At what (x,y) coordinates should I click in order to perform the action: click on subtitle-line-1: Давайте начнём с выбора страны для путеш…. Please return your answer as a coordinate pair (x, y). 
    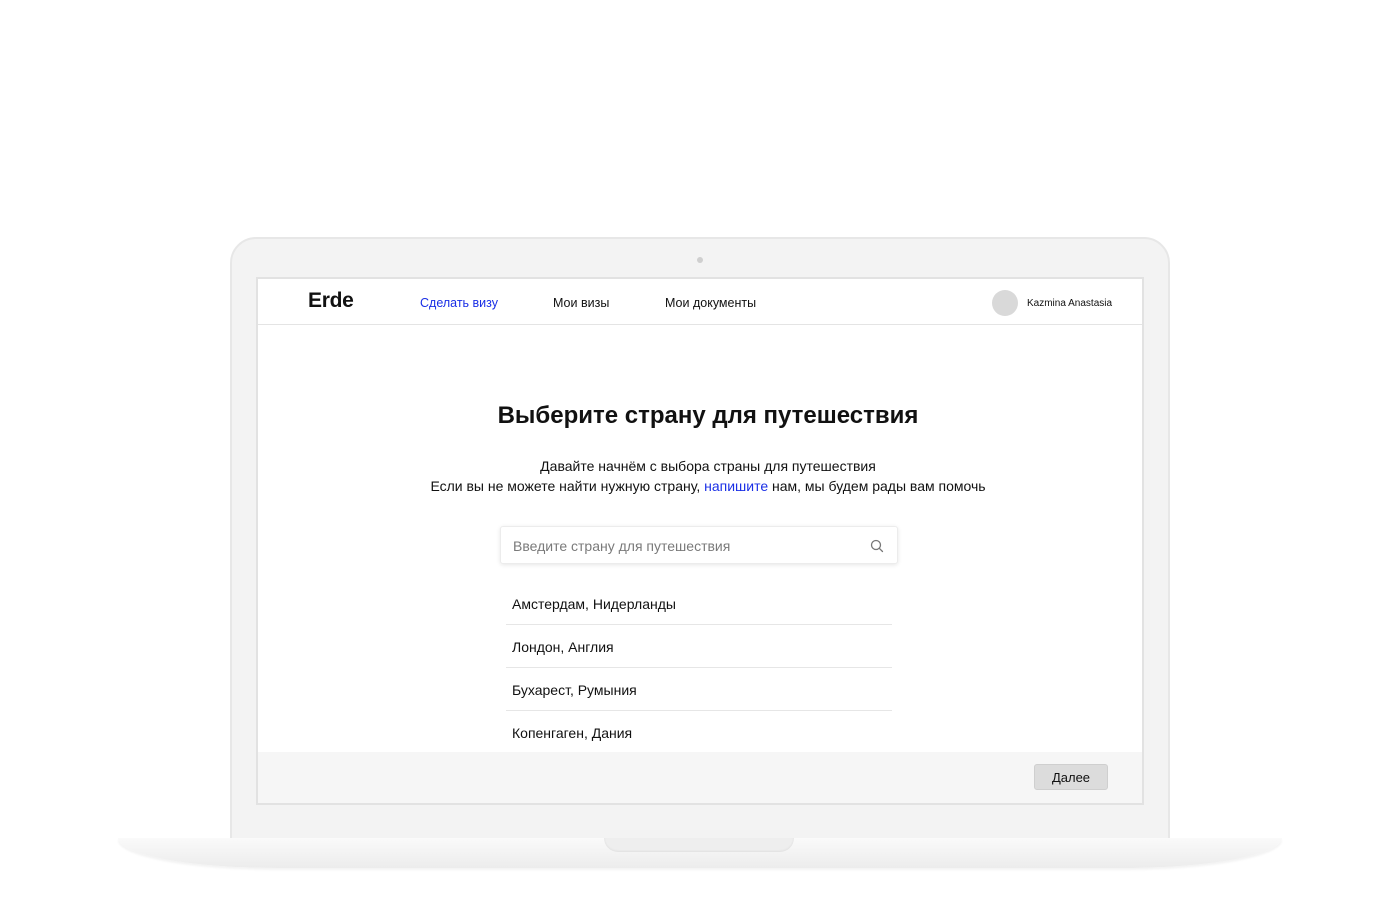
    Looking at the image, I should click on (708, 466).